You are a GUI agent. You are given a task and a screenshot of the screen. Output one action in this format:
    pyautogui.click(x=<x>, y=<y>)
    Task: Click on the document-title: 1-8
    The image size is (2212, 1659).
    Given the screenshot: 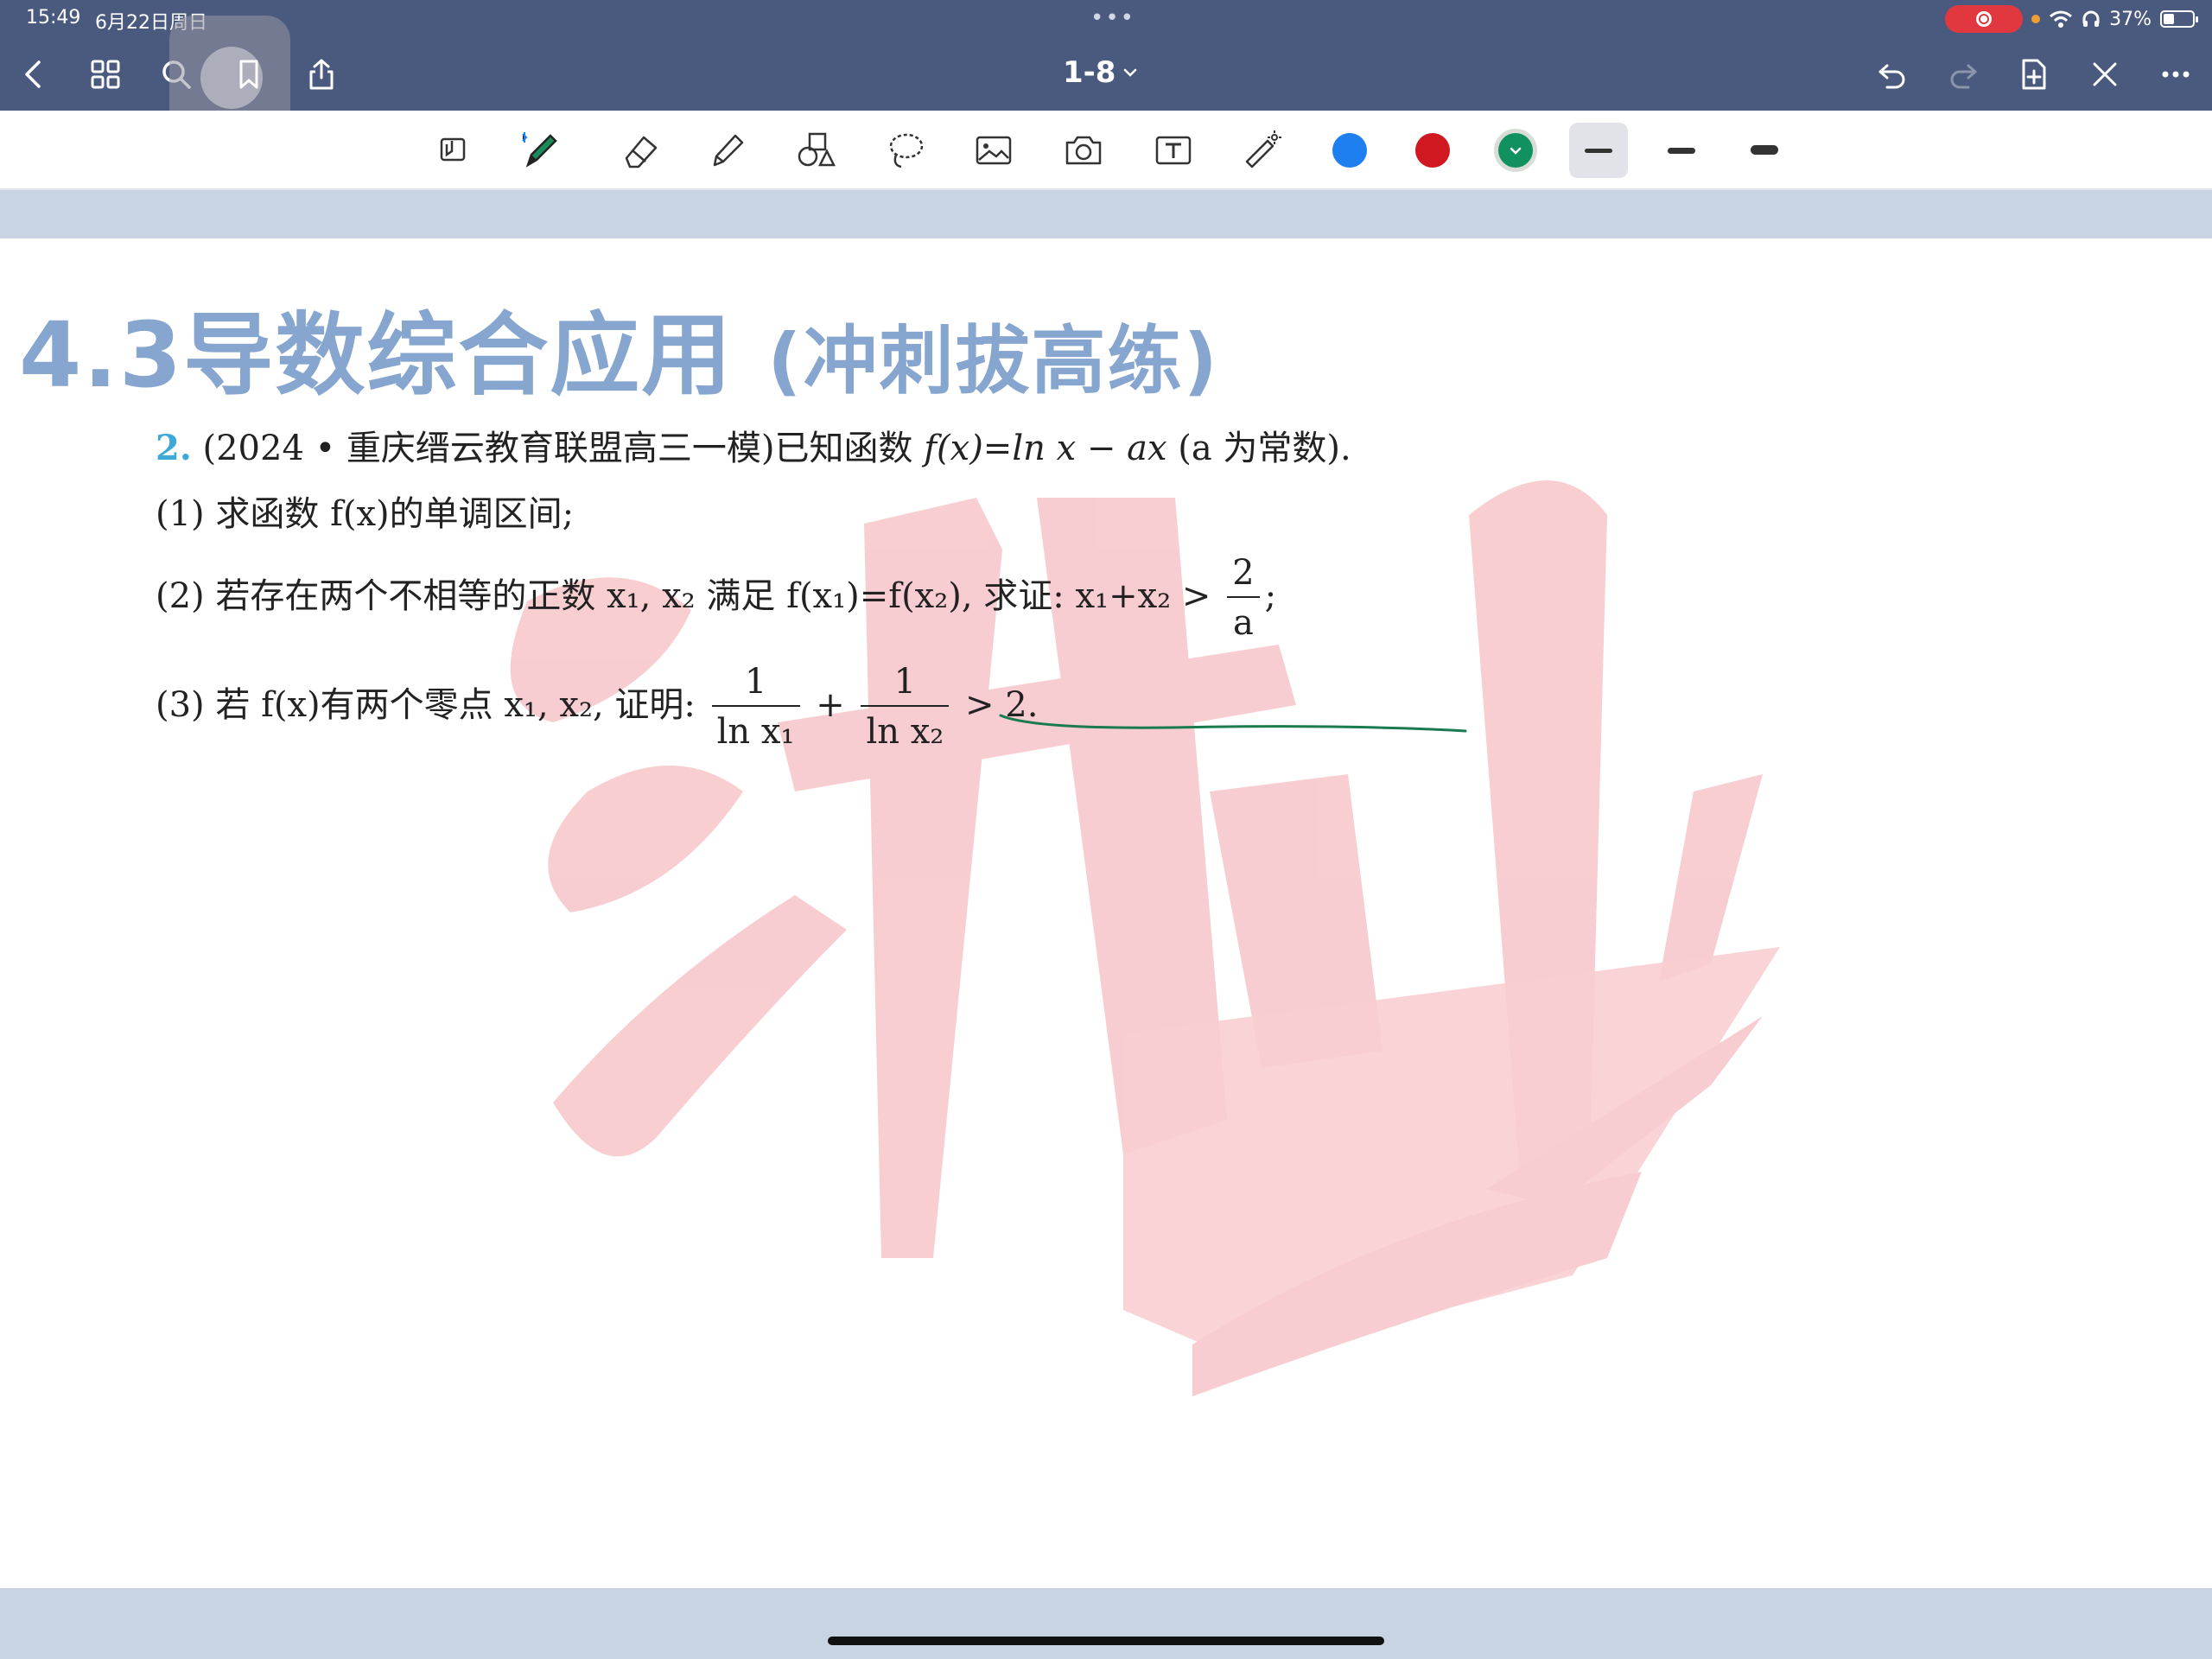 What is the action you would take?
    pyautogui.click(x=1089, y=72)
    